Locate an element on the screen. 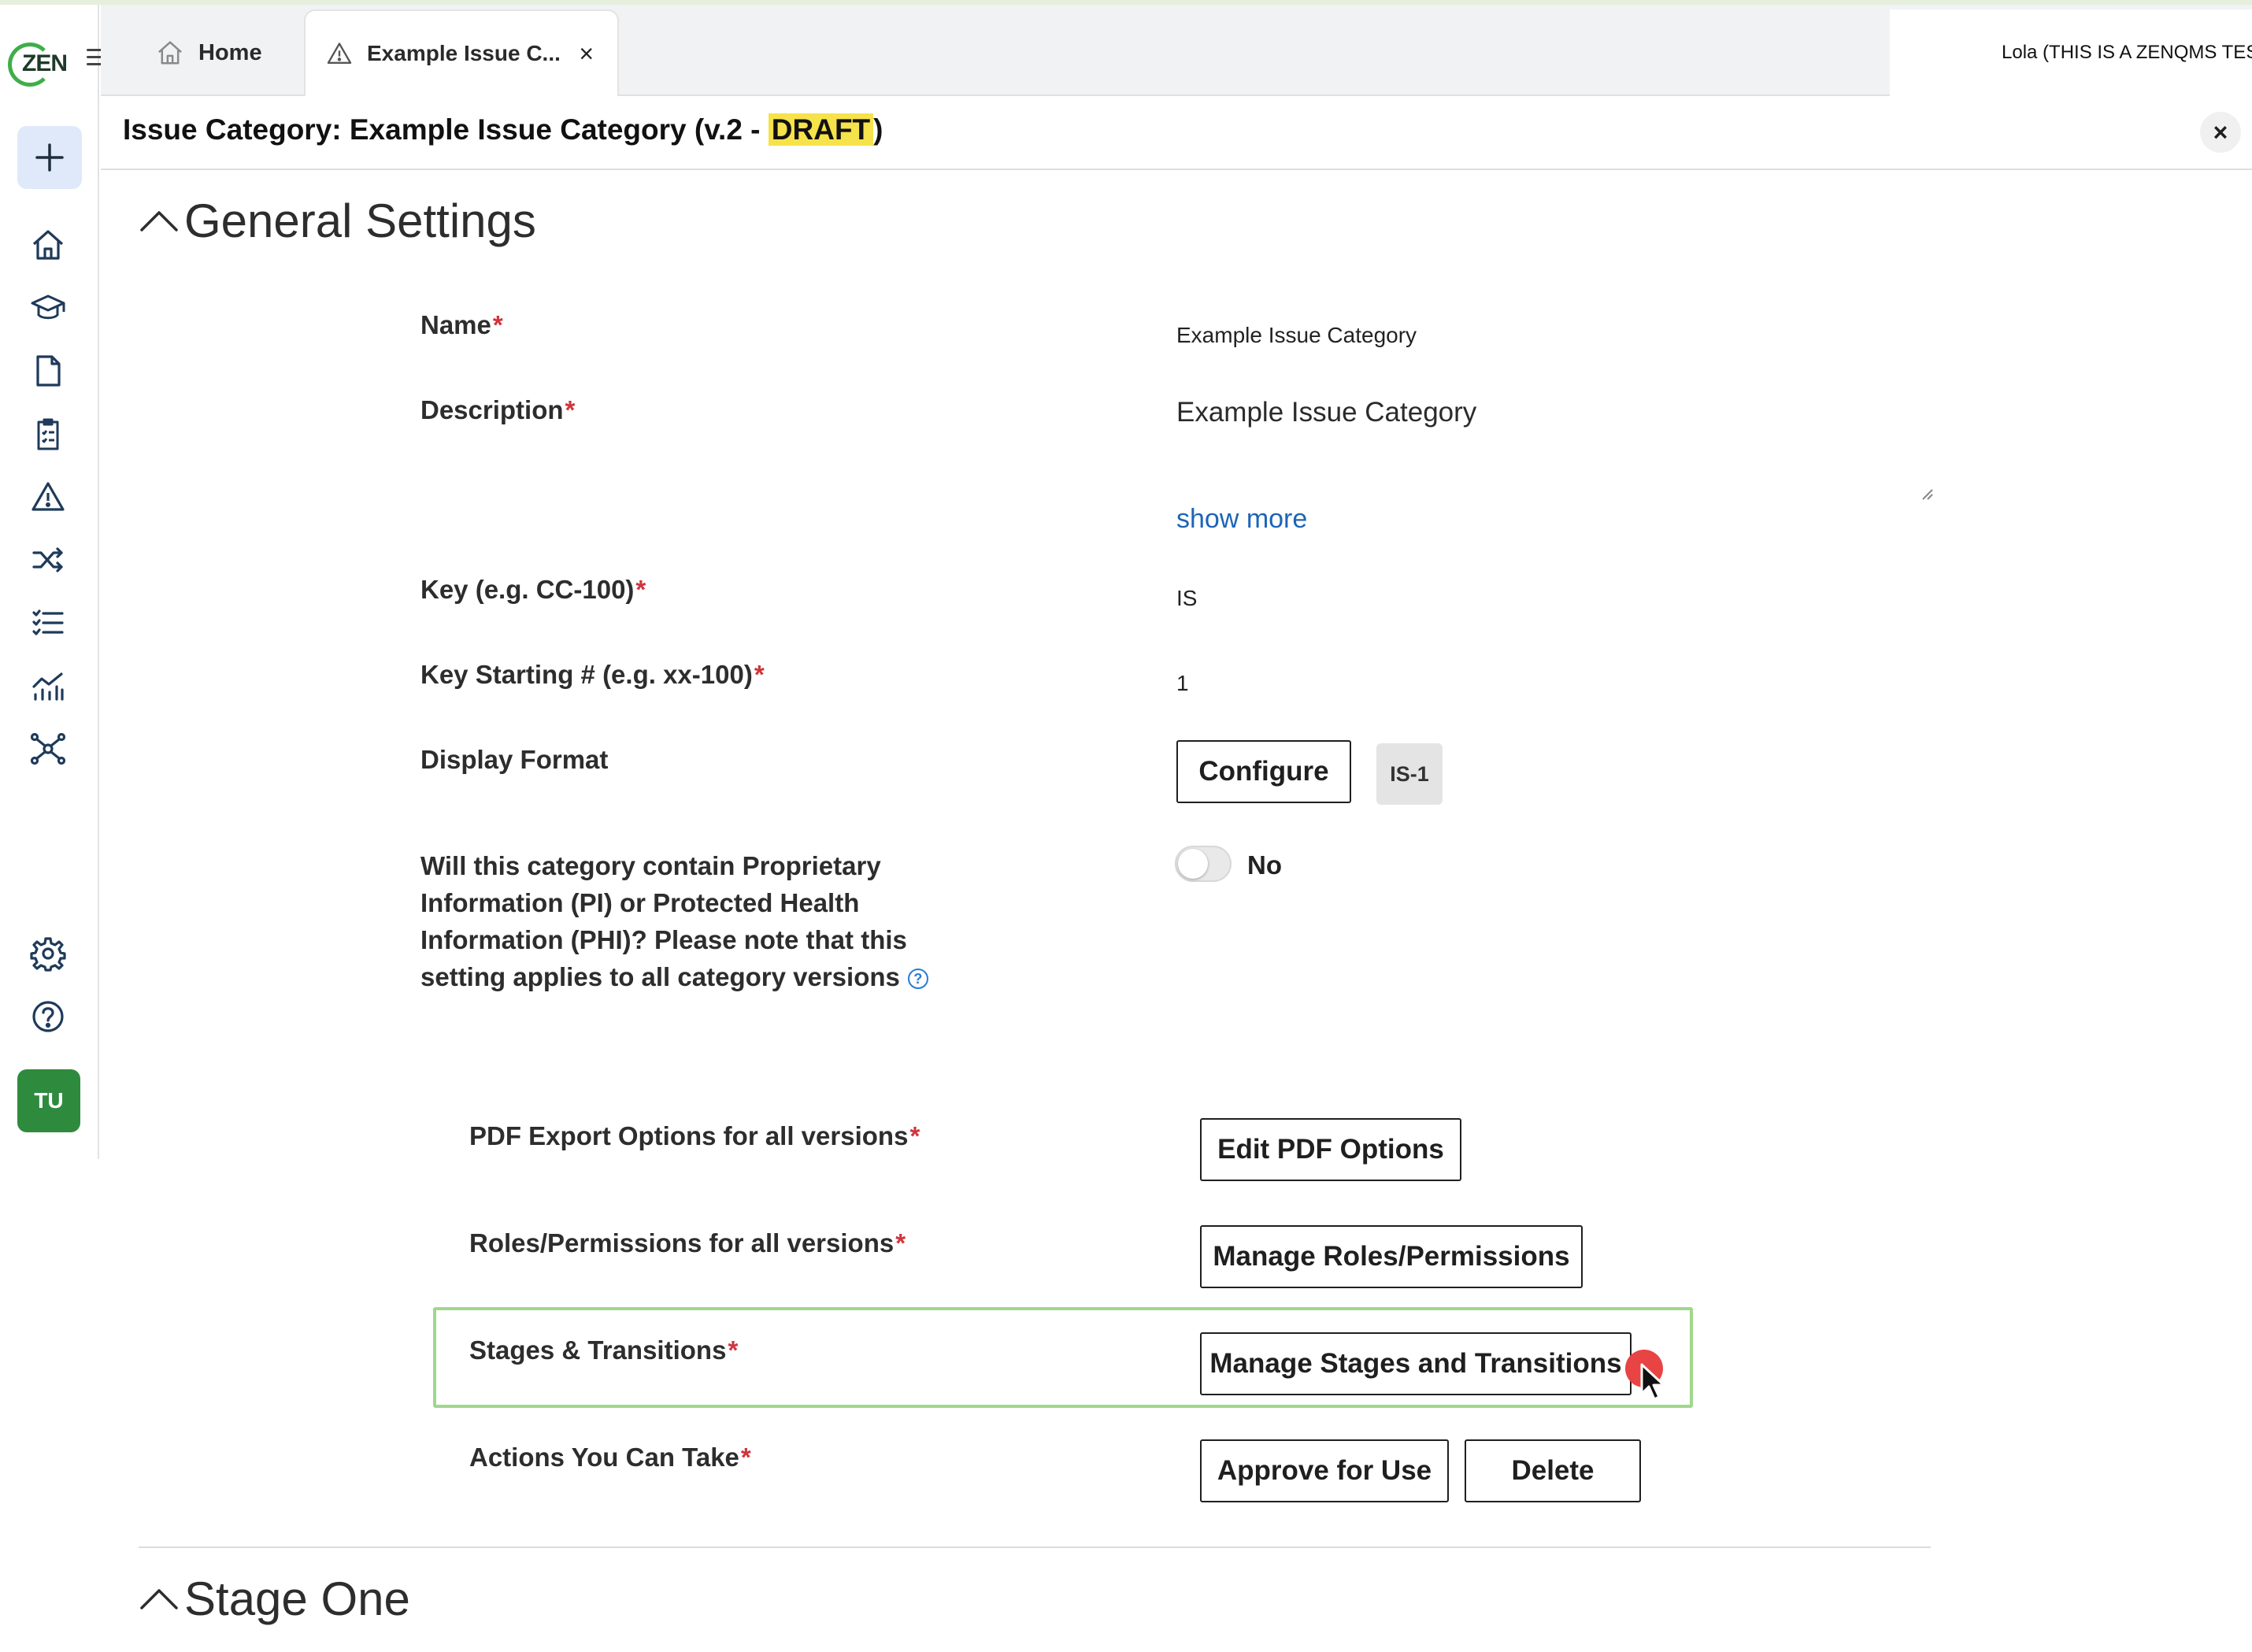 This screenshot has height=1652, width=2252. tab-example-issue-category: Example Issue C... × is located at coordinates (461, 52).